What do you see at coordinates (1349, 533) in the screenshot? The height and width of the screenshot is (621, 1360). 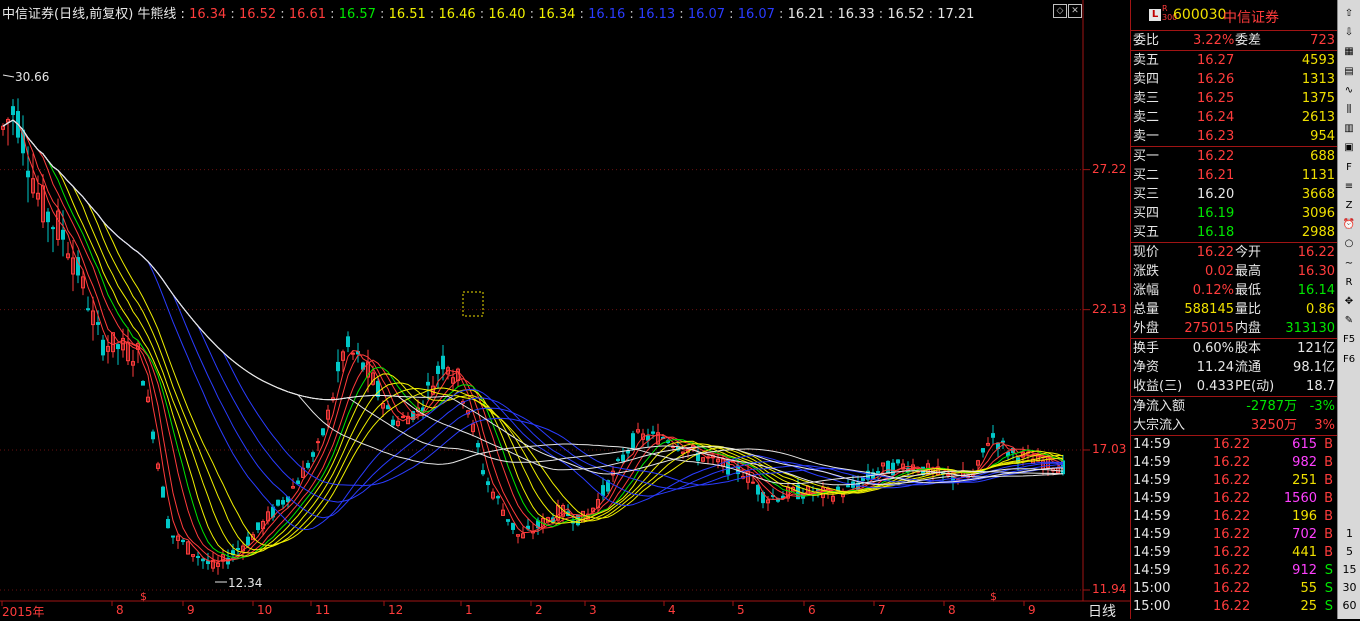 I see `period-button: 1` at bounding box center [1349, 533].